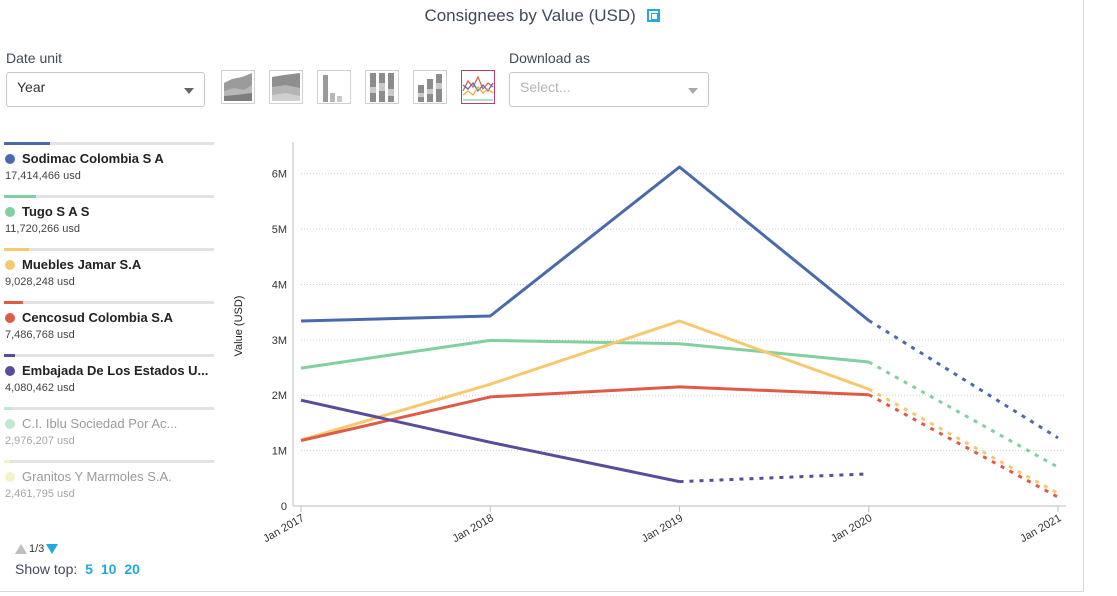 The height and width of the screenshot is (596, 1117). What do you see at coordinates (34, 58) in the screenshot?
I see `date-unit-label: Date unit` at bounding box center [34, 58].